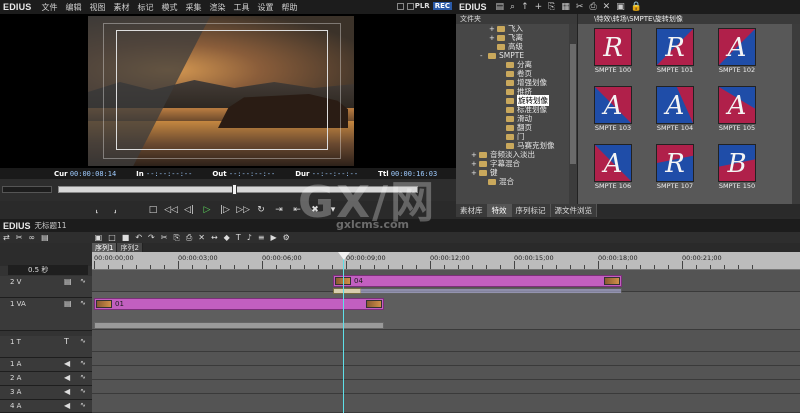 The image size is (800, 413). What do you see at coordinates (573, 104) in the screenshot?
I see `folder-scrollbar-thumb` at bounding box center [573, 104].